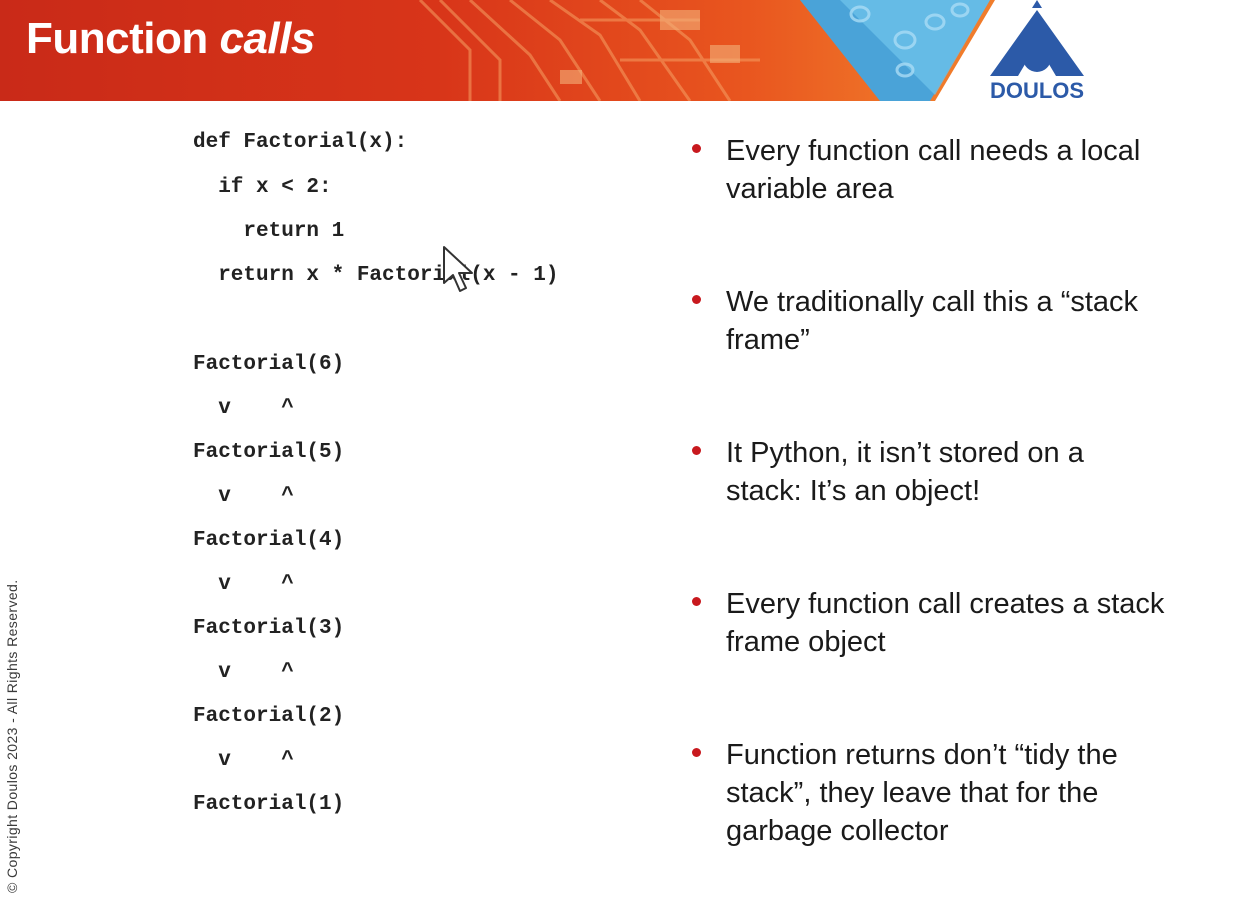  I want to click on code-line: return 1, so click(269, 231).